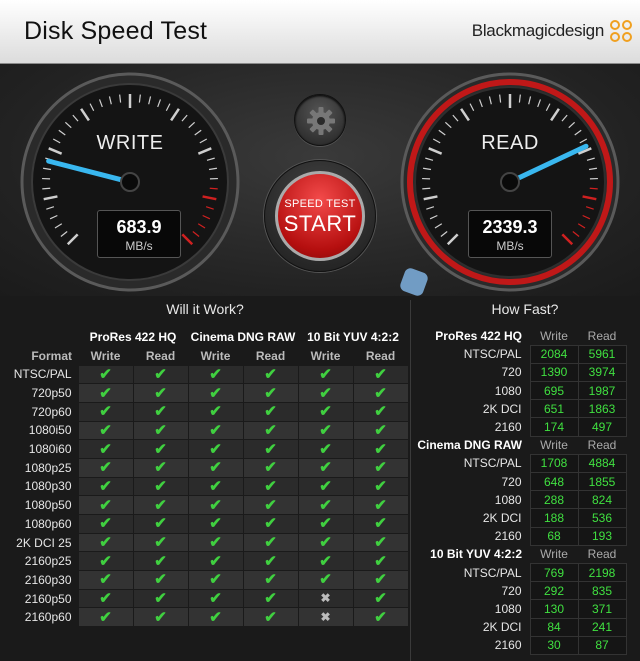  What do you see at coordinates (116, 31) in the screenshot?
I see `app-title: Disk Speed Test` at bounding box center [116, 31].